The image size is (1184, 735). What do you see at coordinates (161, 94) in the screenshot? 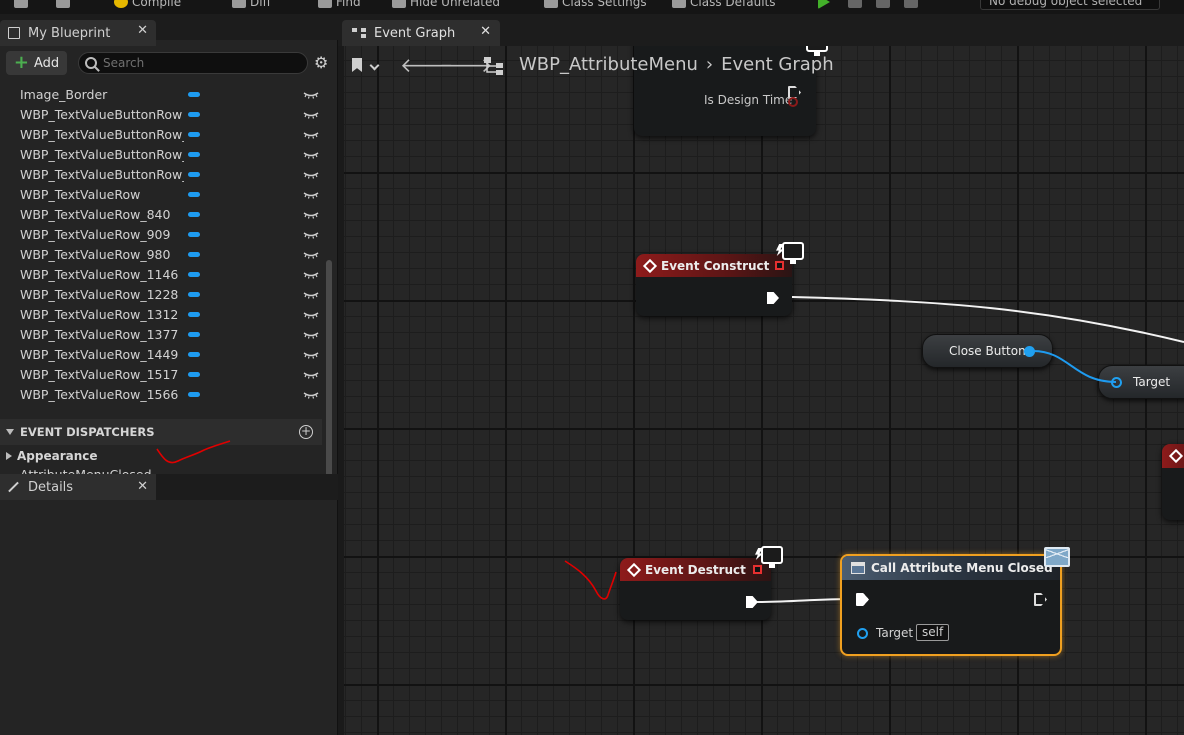
I see `variable-row: Image_Border` at bounding box center [161, 94].